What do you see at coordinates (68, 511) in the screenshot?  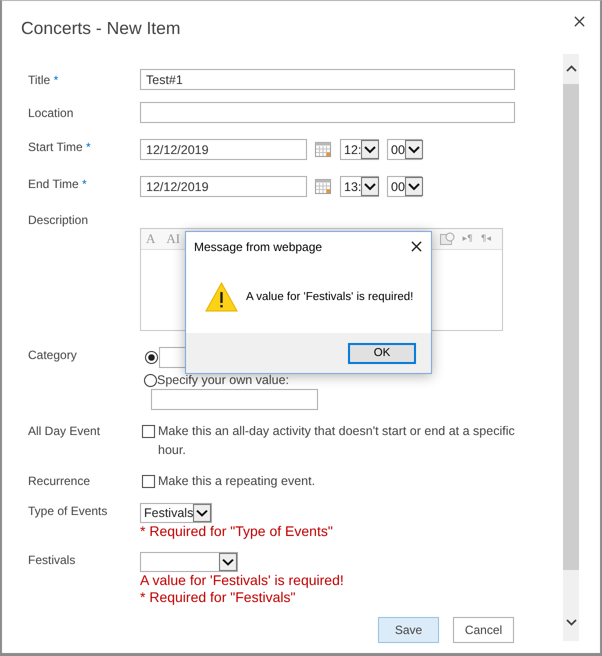 I see `field-label: Type of Events` at bounding box center [68, 511].